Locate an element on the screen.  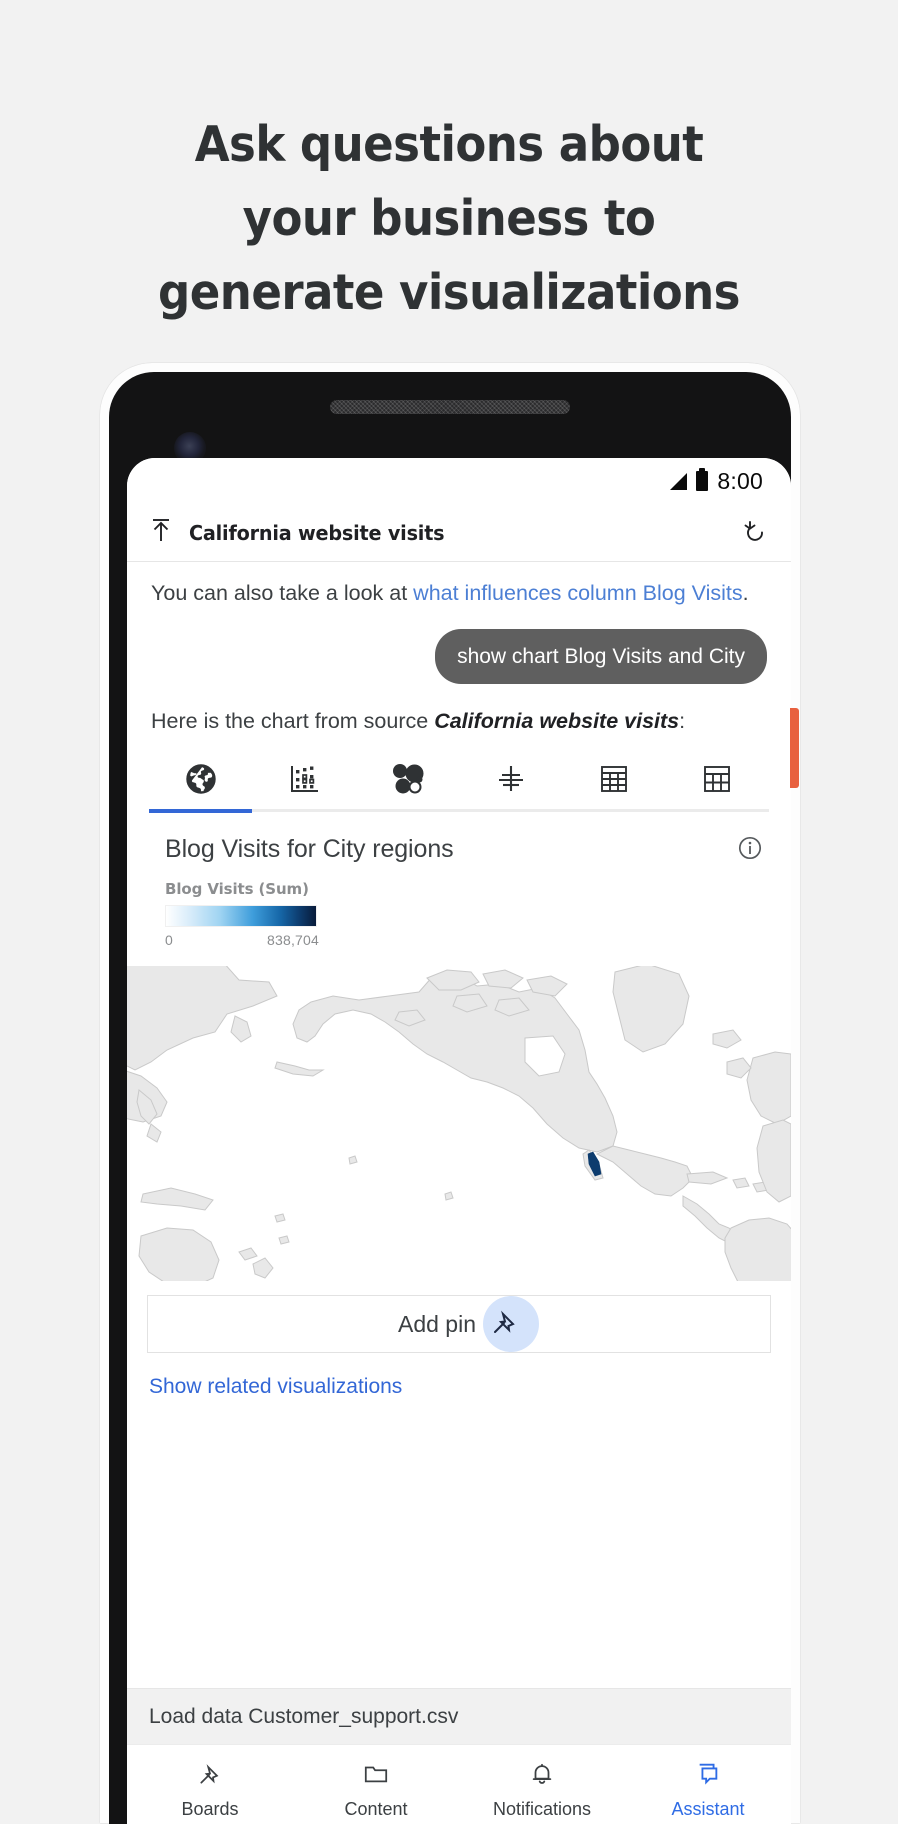
nav-item-content: Content is located at coordinates (376, 1784).